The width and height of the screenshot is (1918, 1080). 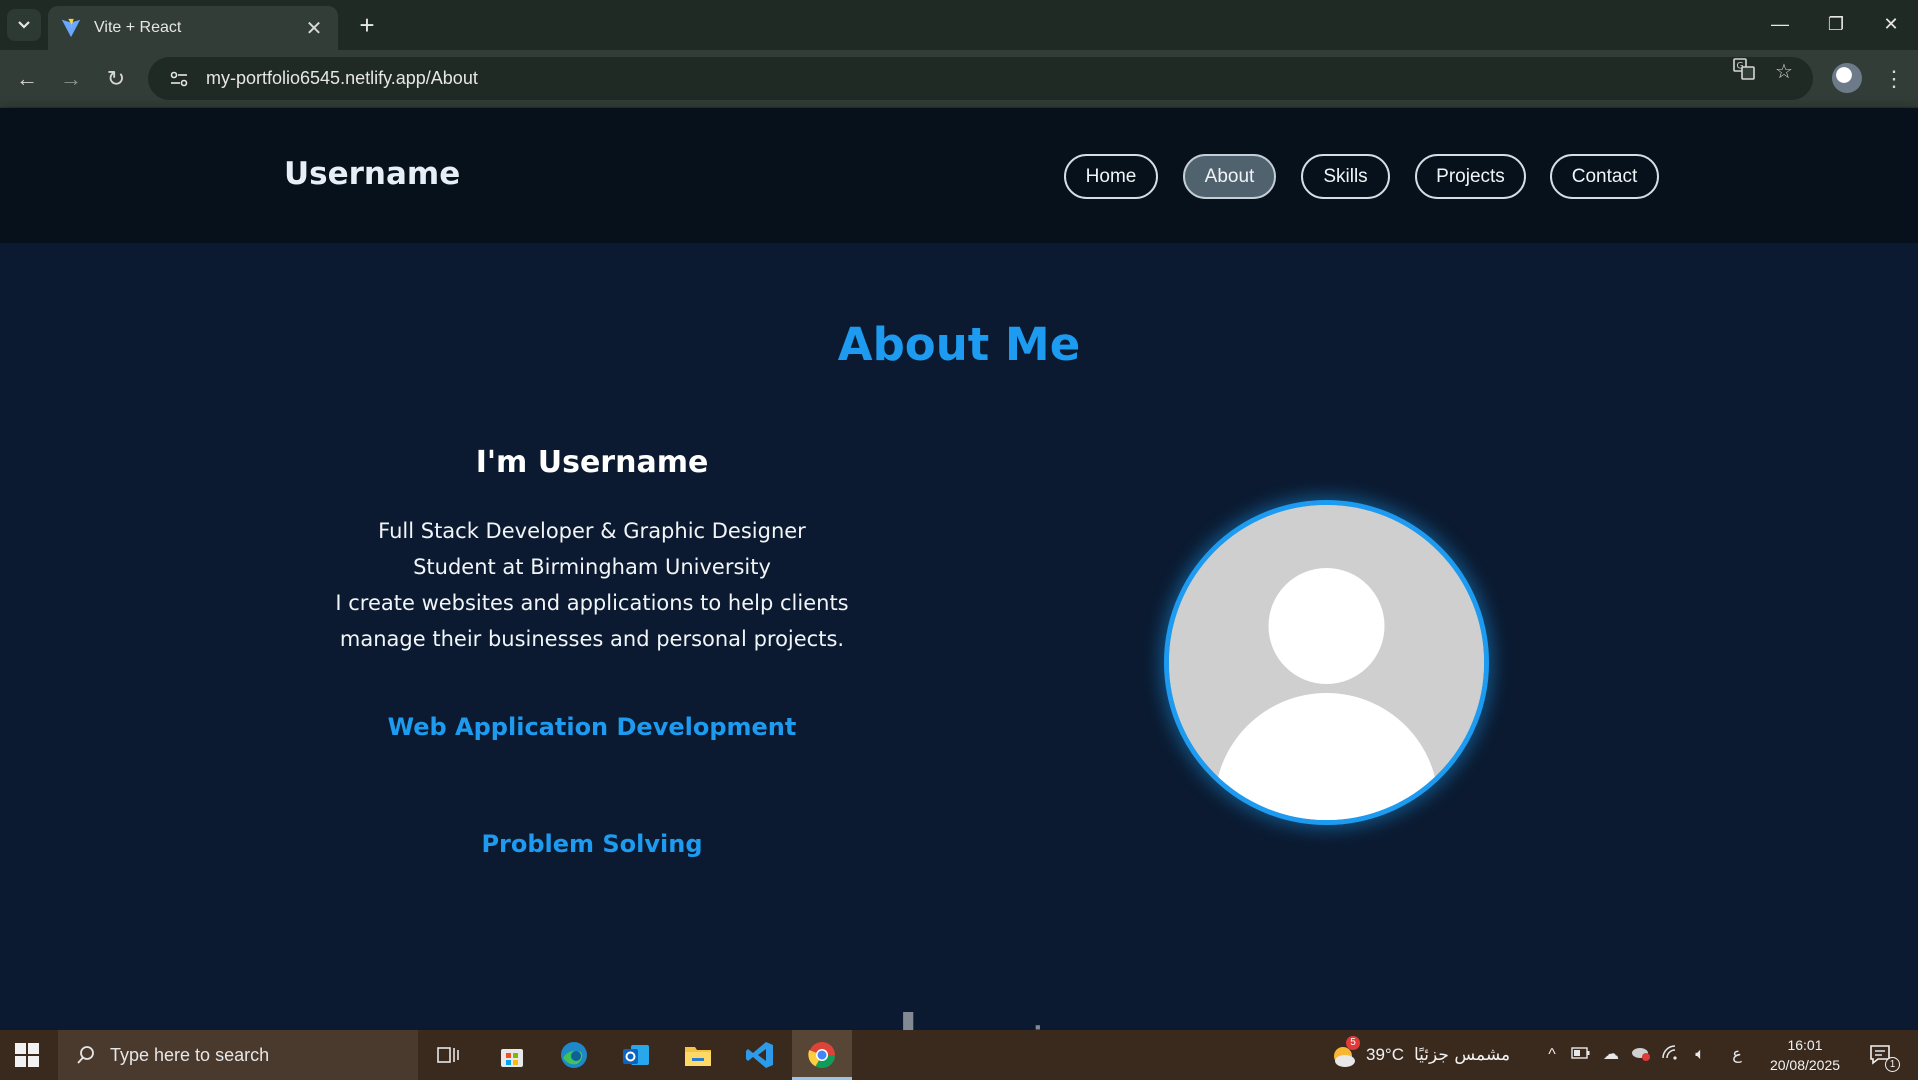 I want to click on site-brand: Username, so click(x=372, y=174).